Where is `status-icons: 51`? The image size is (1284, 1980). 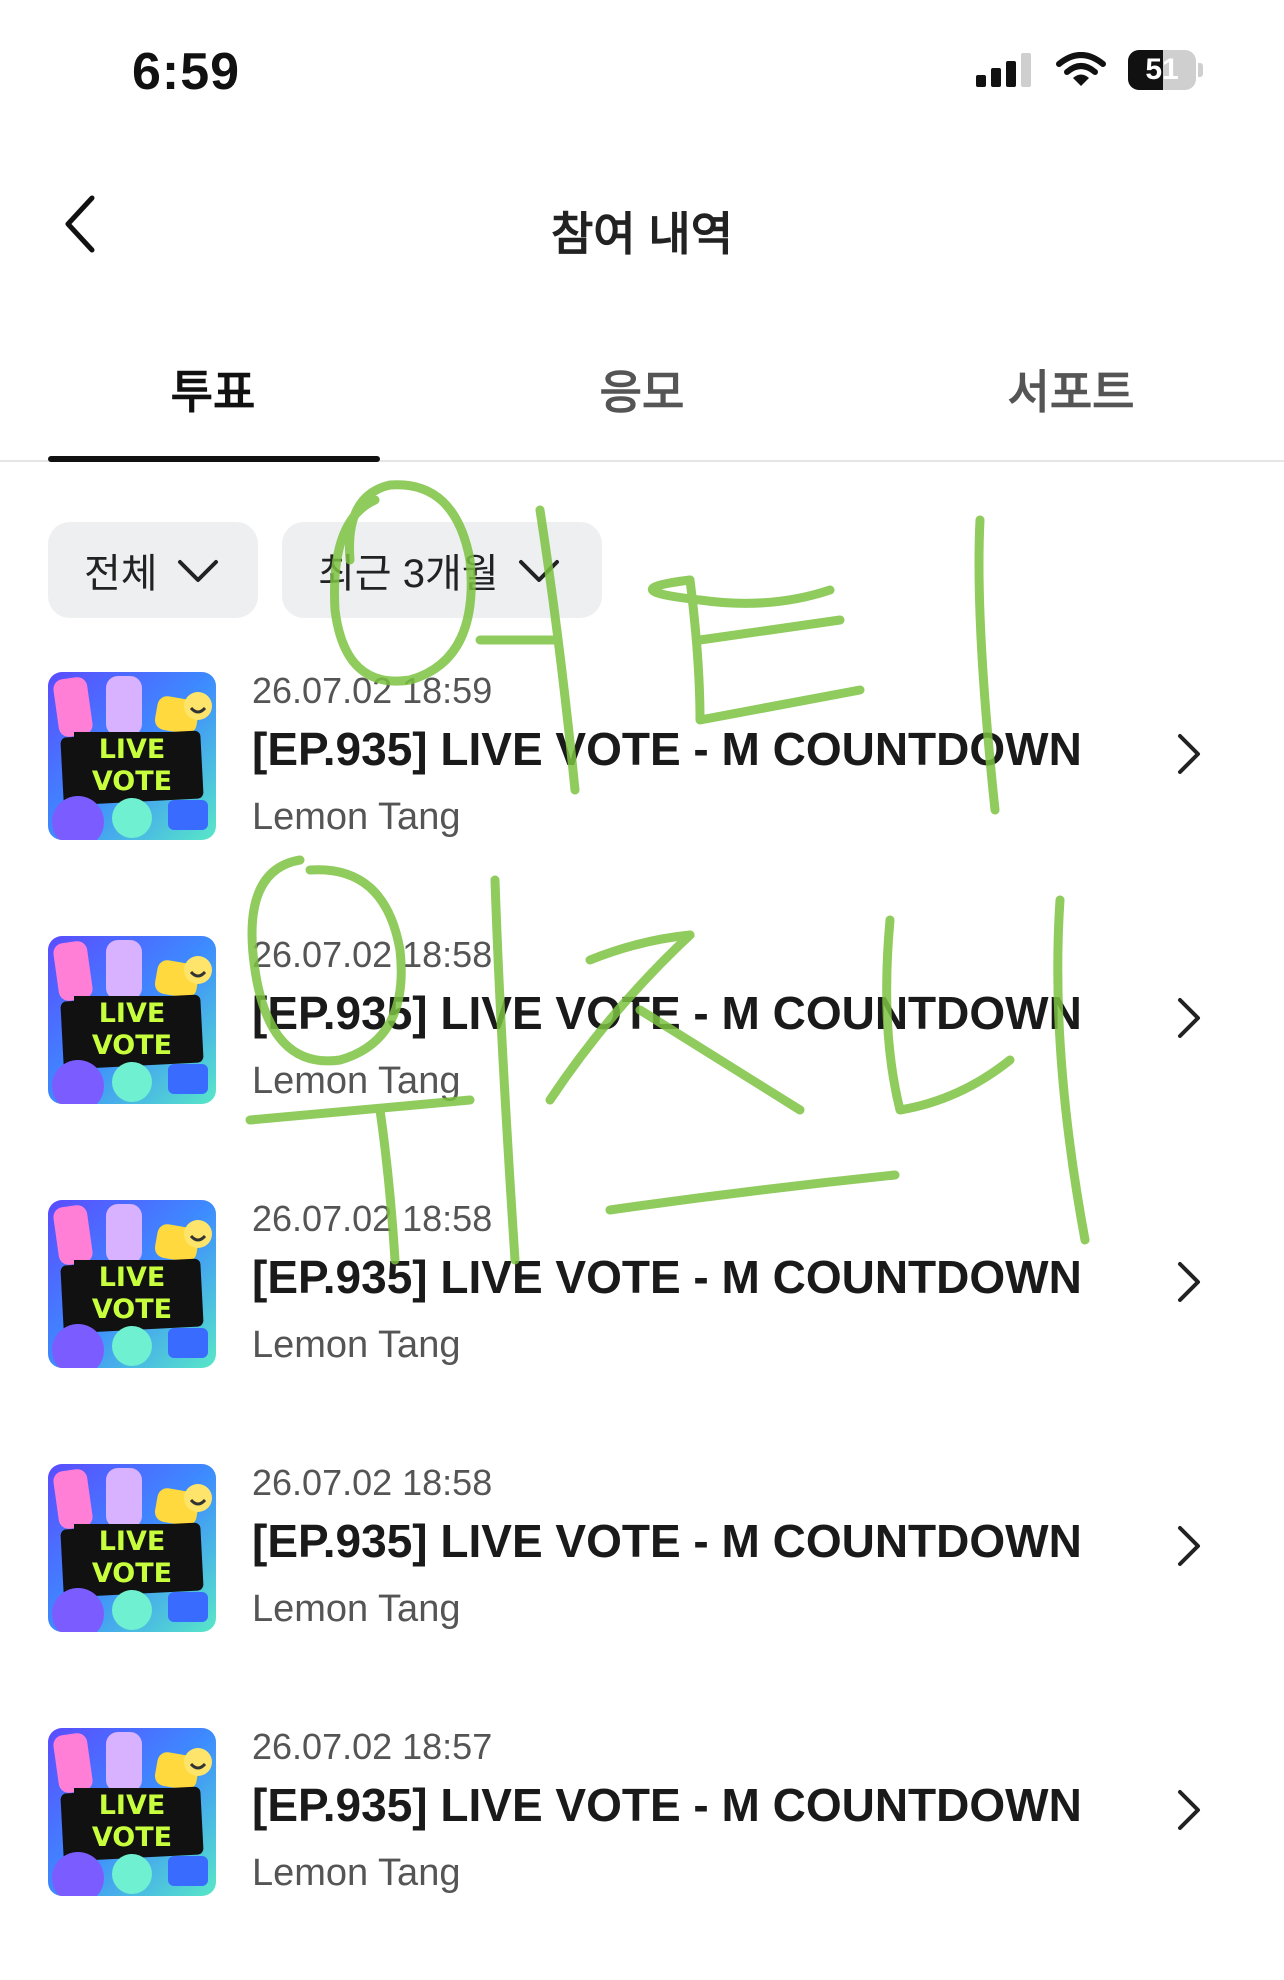 status-icons: 51 is located at coordinates (1090, 70).